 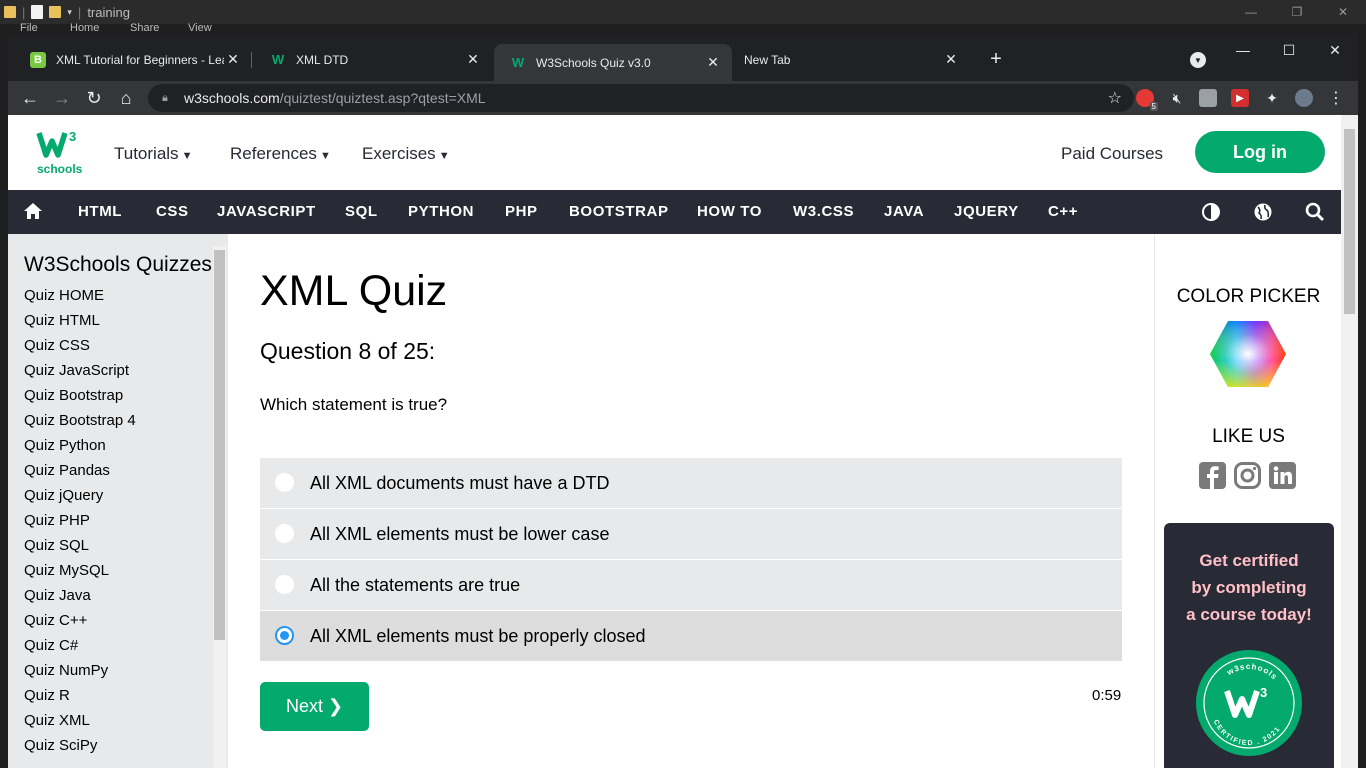 I want to click on ribbon-tab-home: Home, so click(x=84, y=28).